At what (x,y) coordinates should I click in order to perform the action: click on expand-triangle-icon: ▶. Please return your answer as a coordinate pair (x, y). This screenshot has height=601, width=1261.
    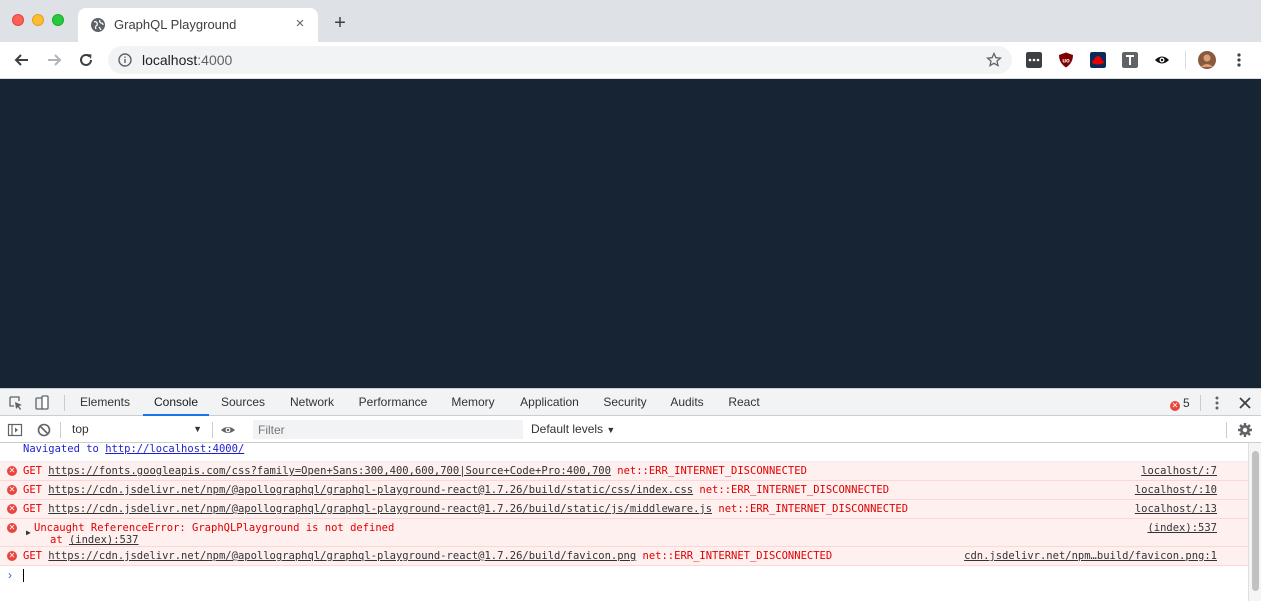
    Looking at the image, I should click on (28, 533).